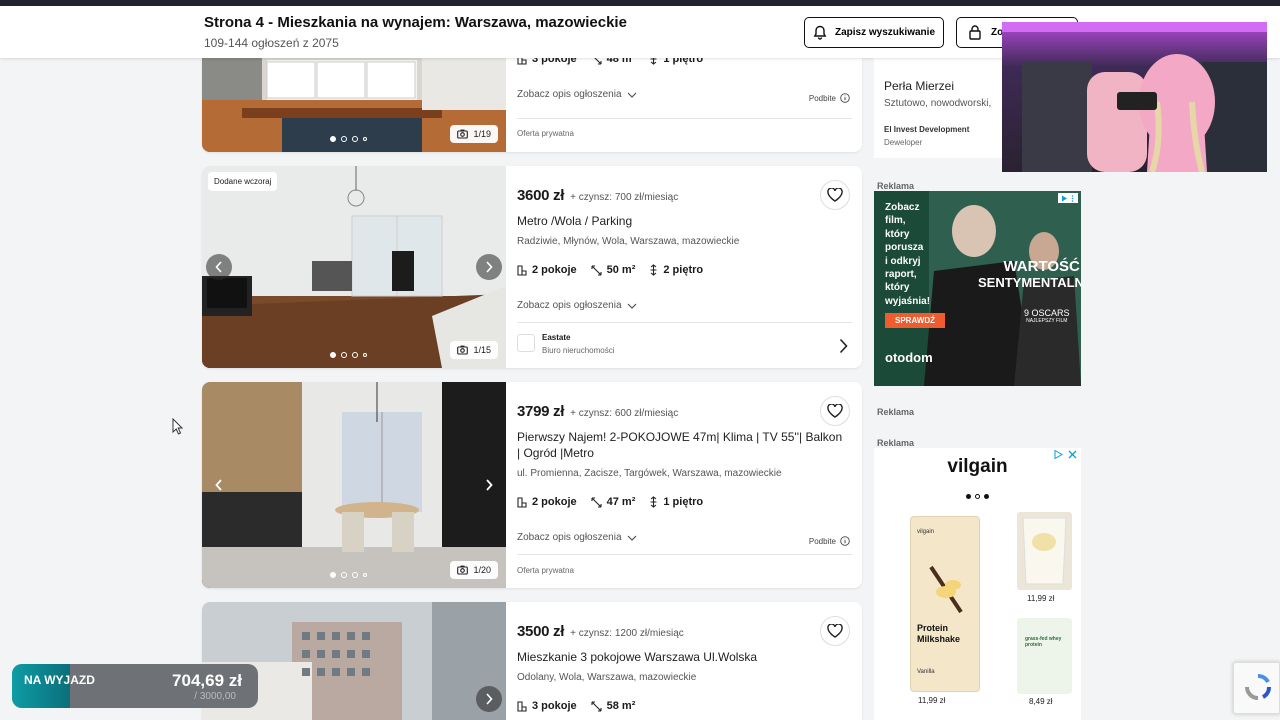 The height and width of the screenshot is (720, 1280). What do you see at coordinates (1072, 454) in the screenshot?
I see `close-icon` at bounding box center [1072, 454].